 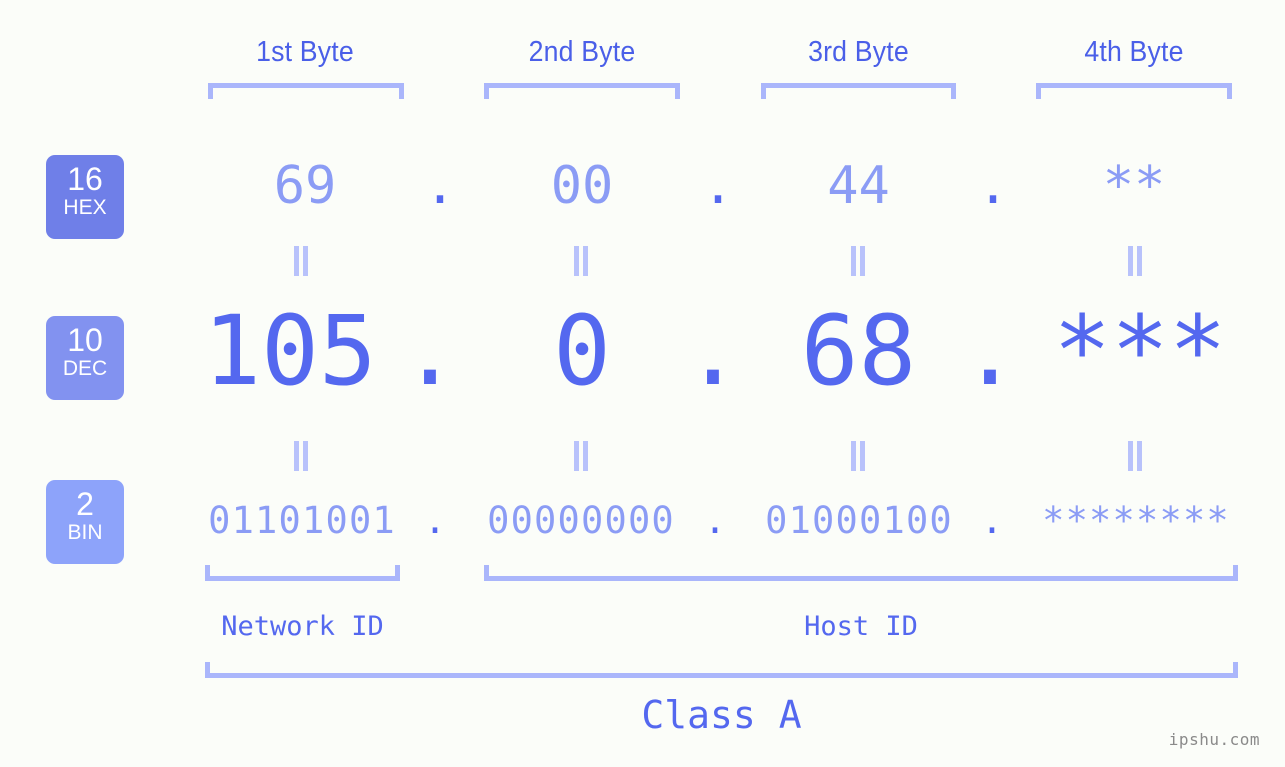 What do you see at coordinates (858, 351) in the screenshot?
I see `dec-byte-3: 68` at bounding box center [858, 351].